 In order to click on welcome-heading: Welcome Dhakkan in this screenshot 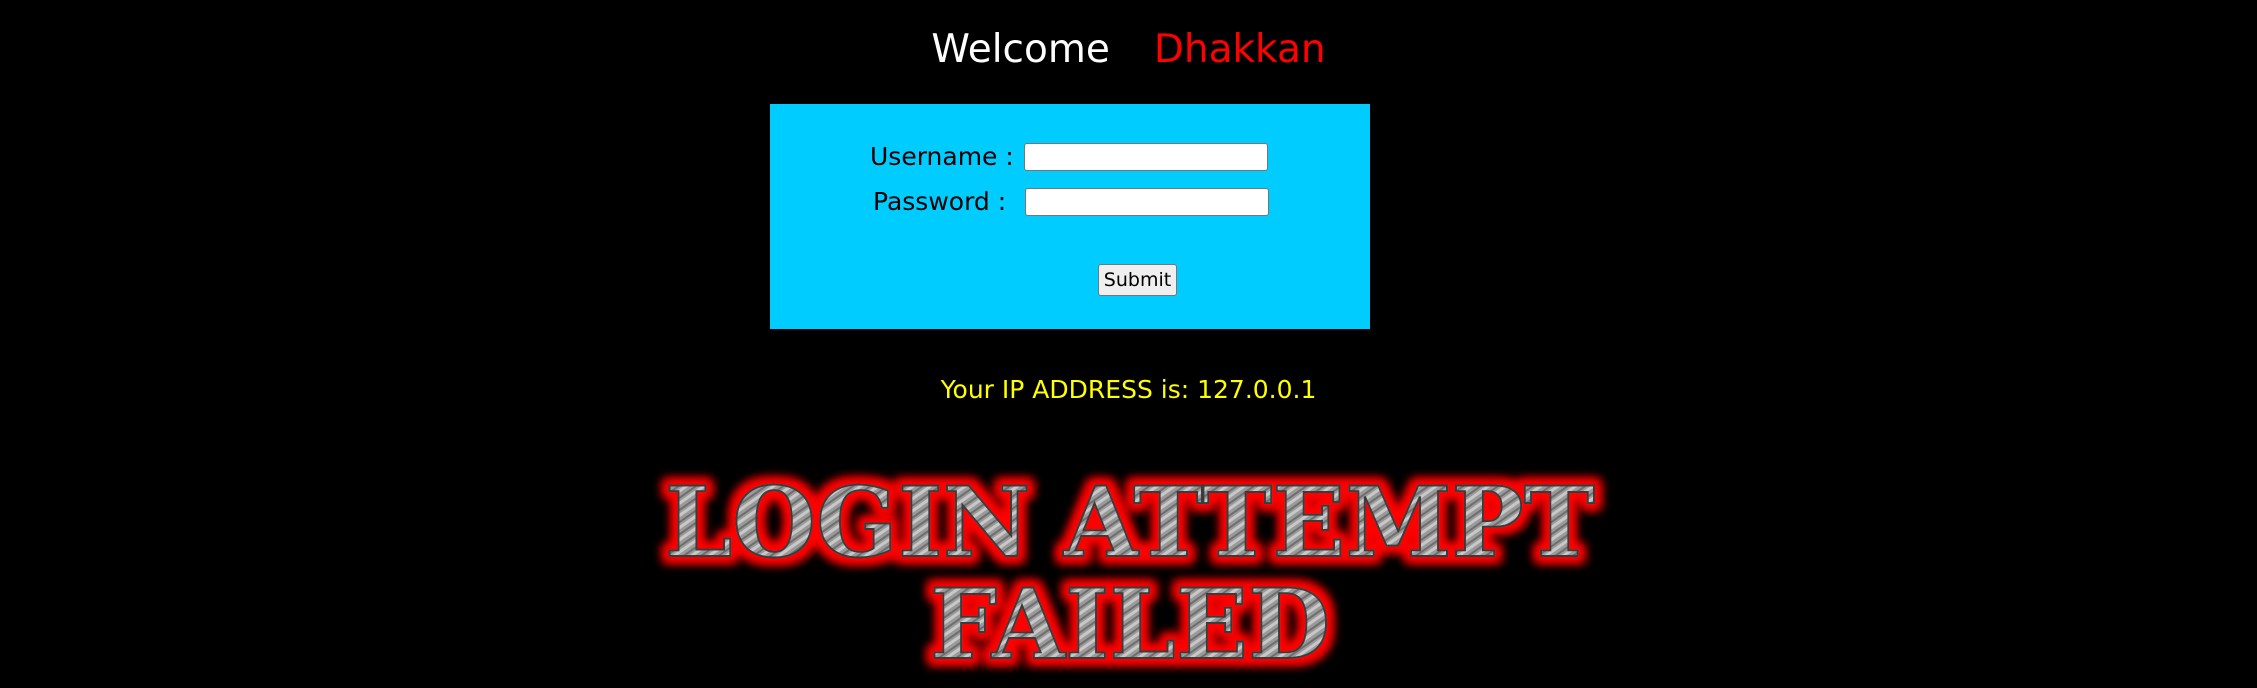, I will do `click(1128, 50)`.